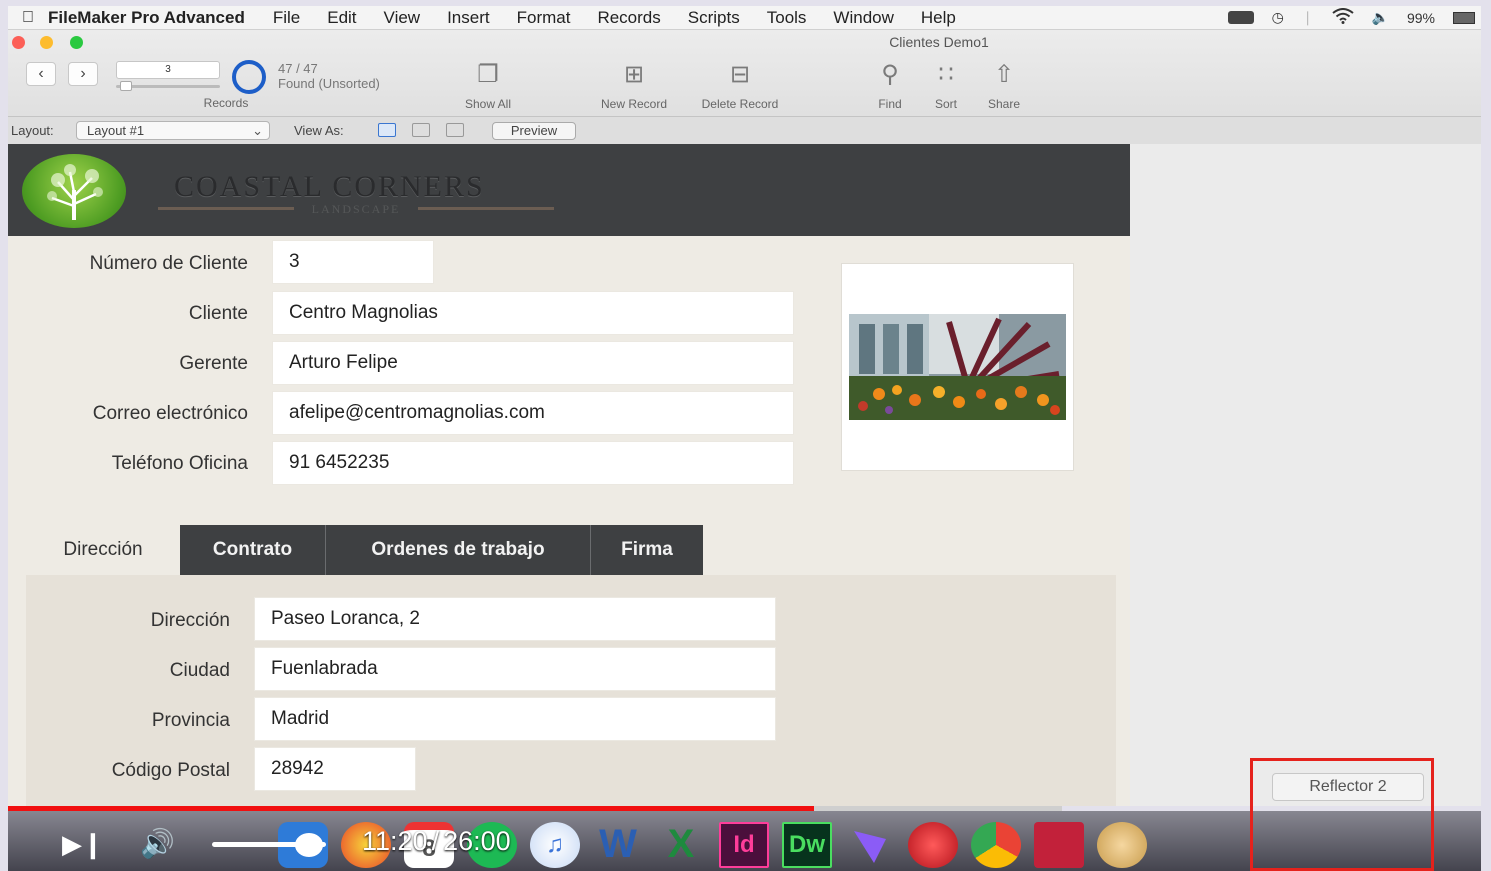 The height and width of the screenshot is (871, 1491). Describe the element at coordinates (634, 104) in the screenshot. I see `new-record-label: New Record` at that location.